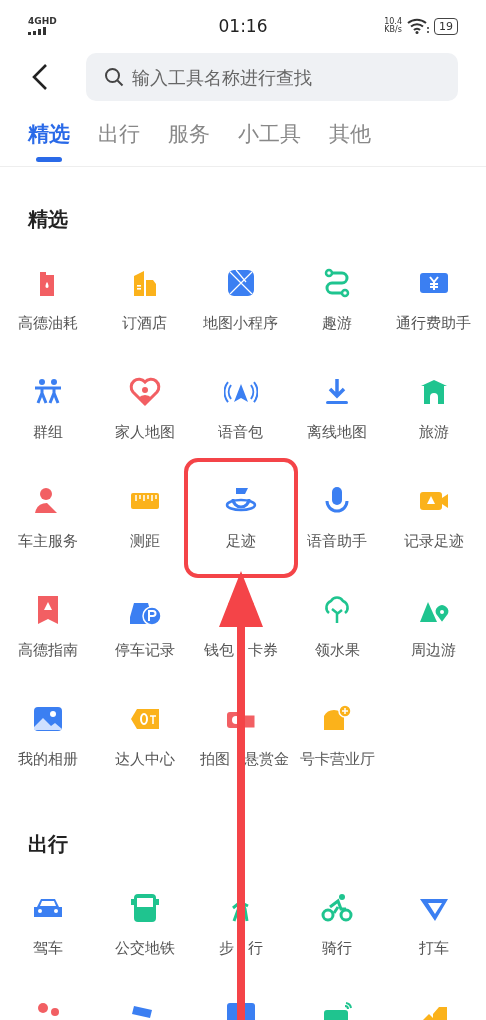 This screenshot has height=1020, width=486. Describe the element at coordinates (337, 650) in the screenshot. I see `tool-label: 领水果` at that location.